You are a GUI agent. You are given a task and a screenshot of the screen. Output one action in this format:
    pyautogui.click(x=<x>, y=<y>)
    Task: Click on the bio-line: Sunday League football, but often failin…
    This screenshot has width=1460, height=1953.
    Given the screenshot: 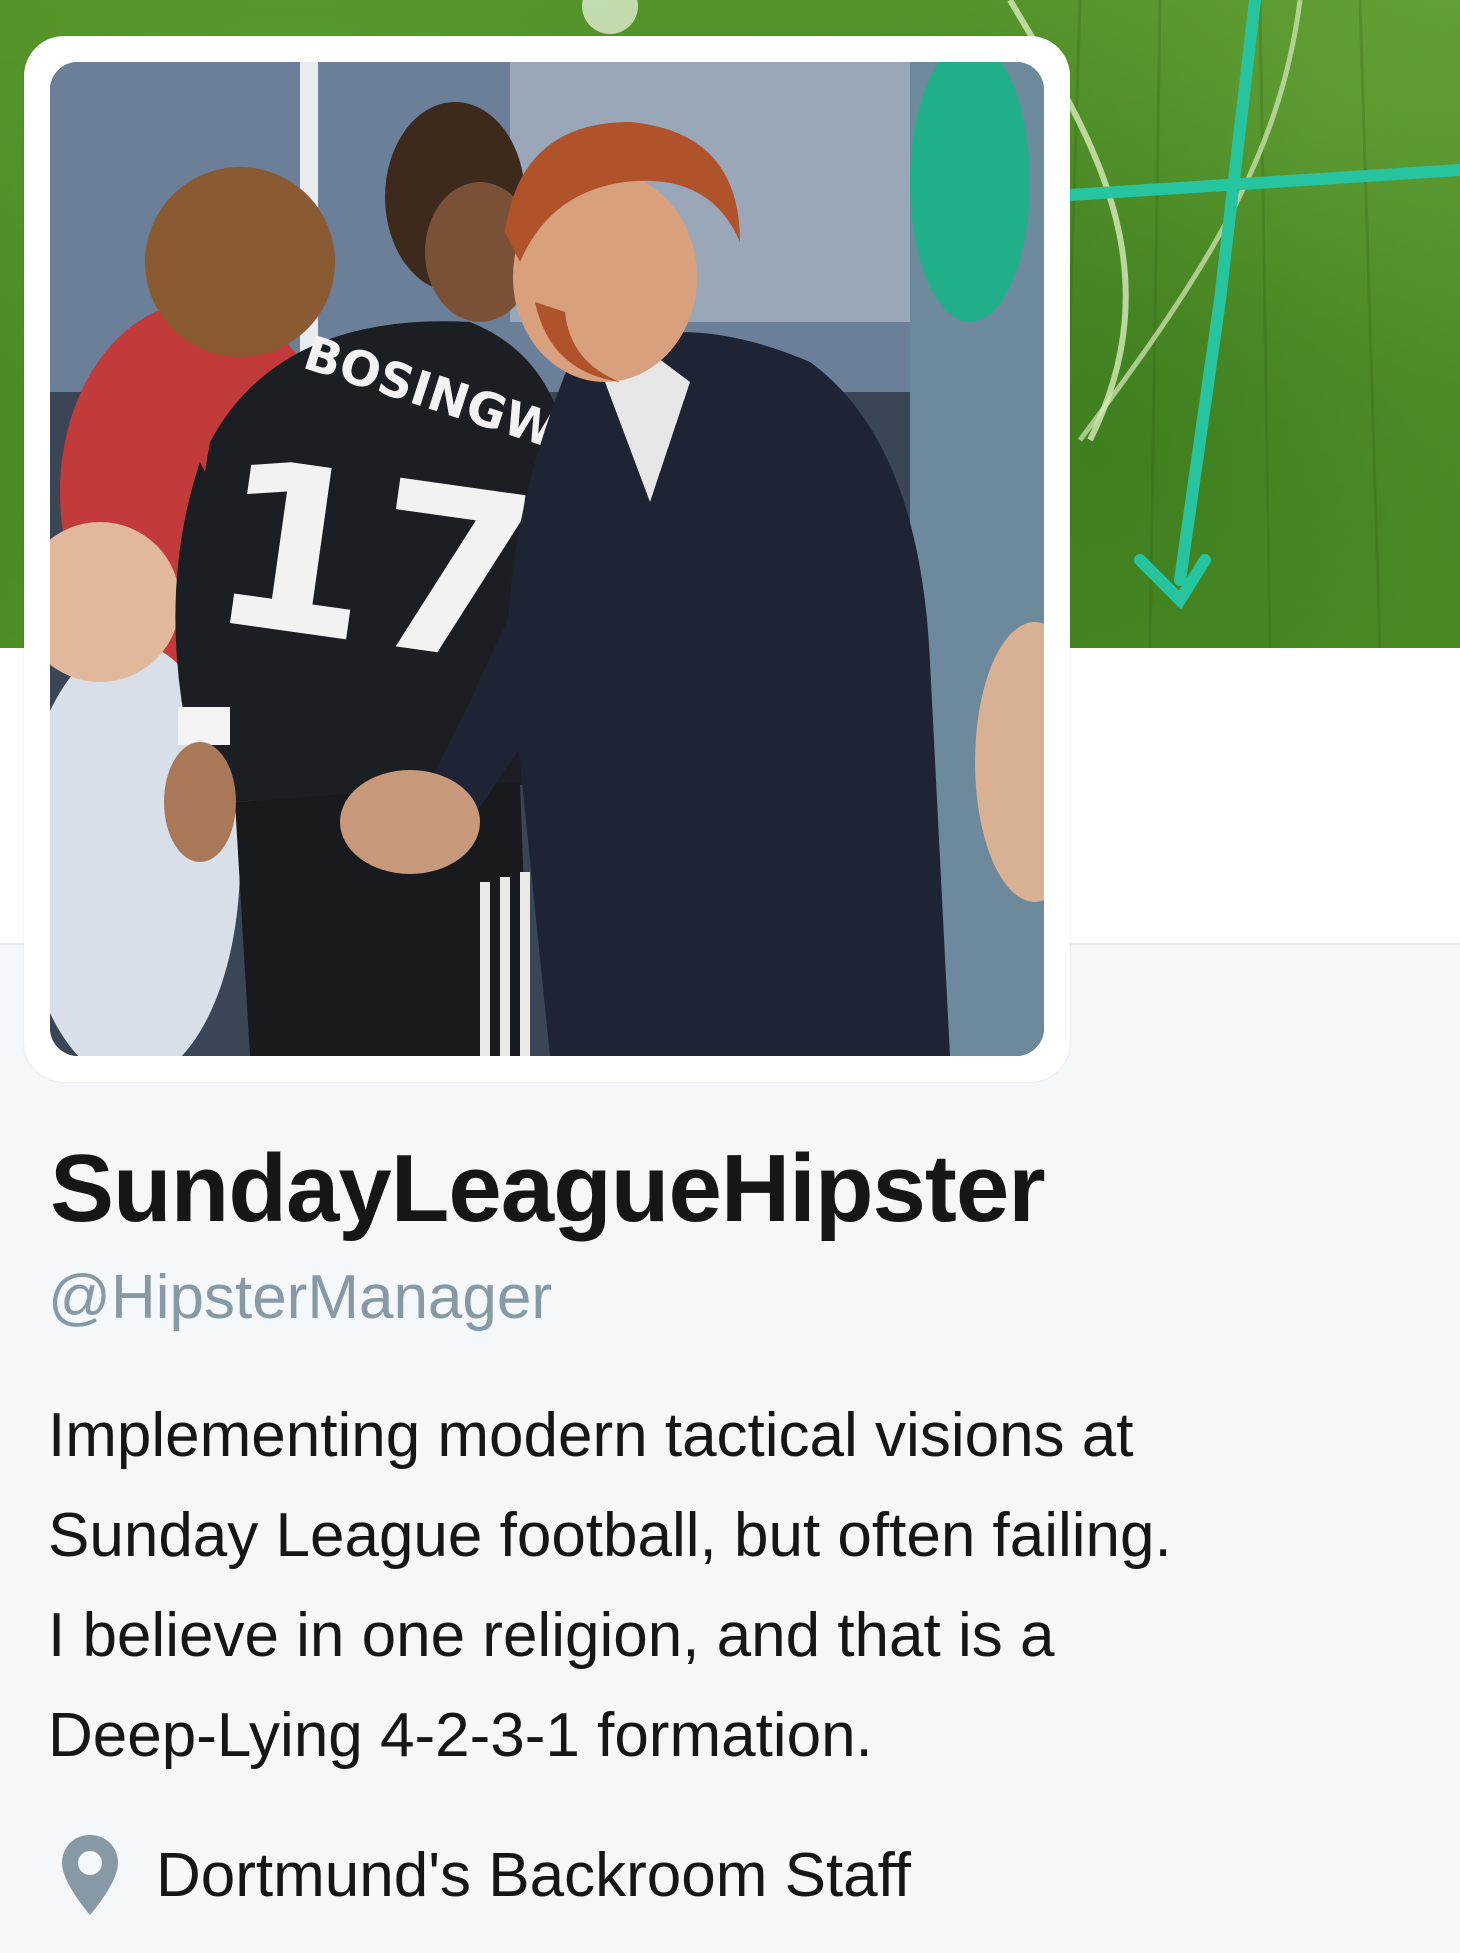 What is the action you would take?
    pyautogui.click(x=610, y=1535)
    